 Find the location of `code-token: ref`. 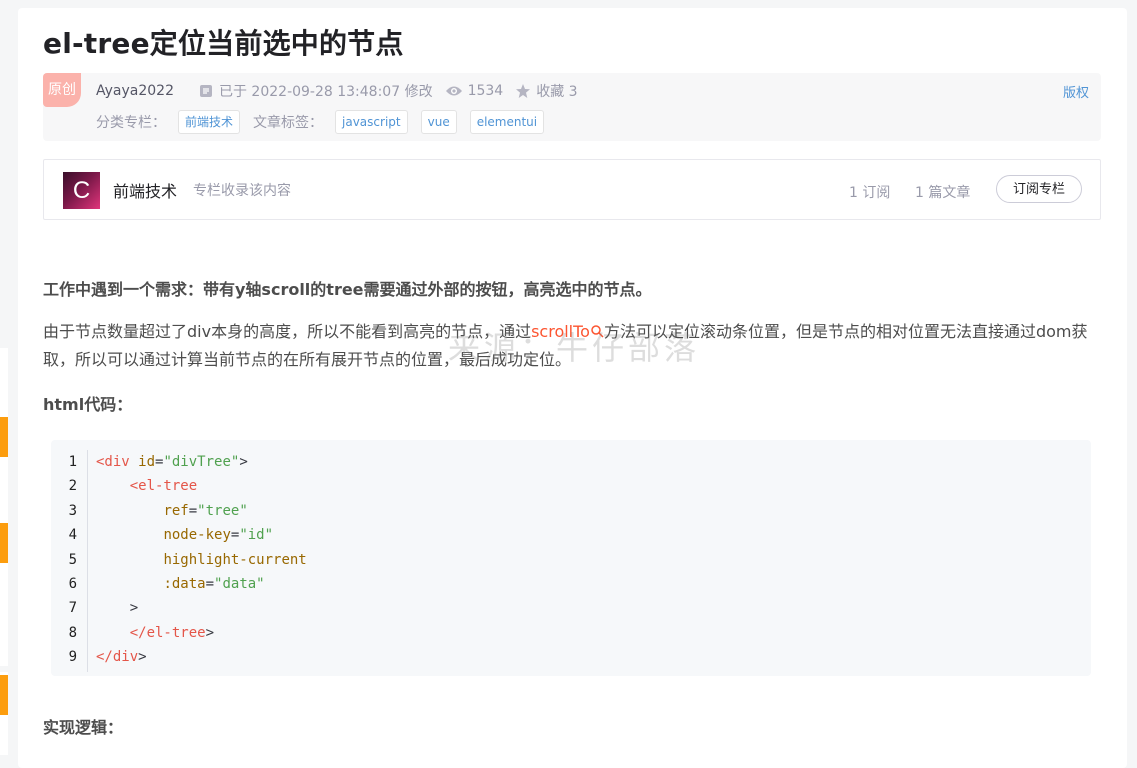

code-token: ref is located at coordinates (176, 510).